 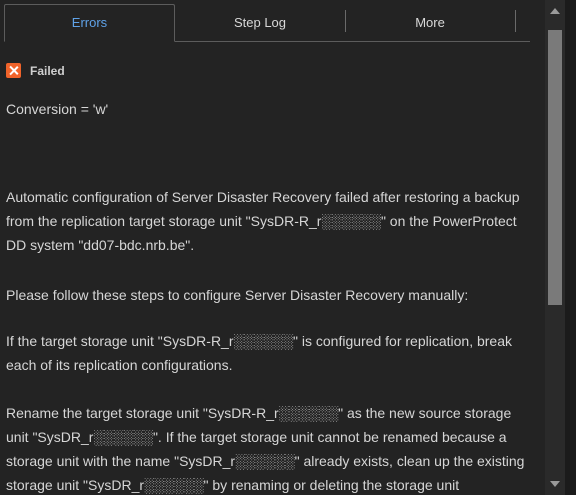 What do you see at coordinates (430, 22) in the screenshot?
I see `tab-more: More` at bounding box center [430, 22].